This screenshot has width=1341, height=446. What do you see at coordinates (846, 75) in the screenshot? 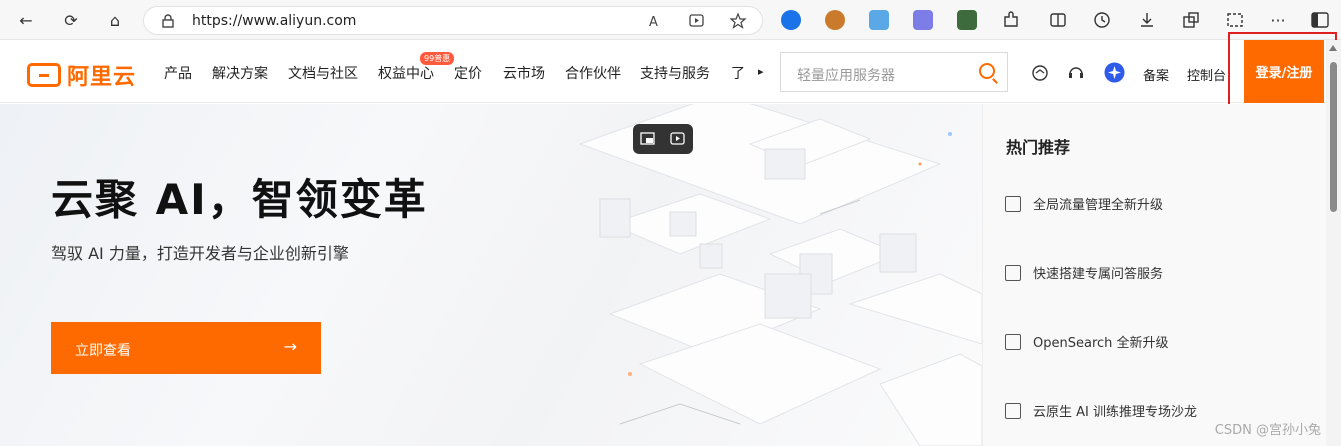
I see `search-input: 轻量应用服务器` at bounding box center [846, 75].